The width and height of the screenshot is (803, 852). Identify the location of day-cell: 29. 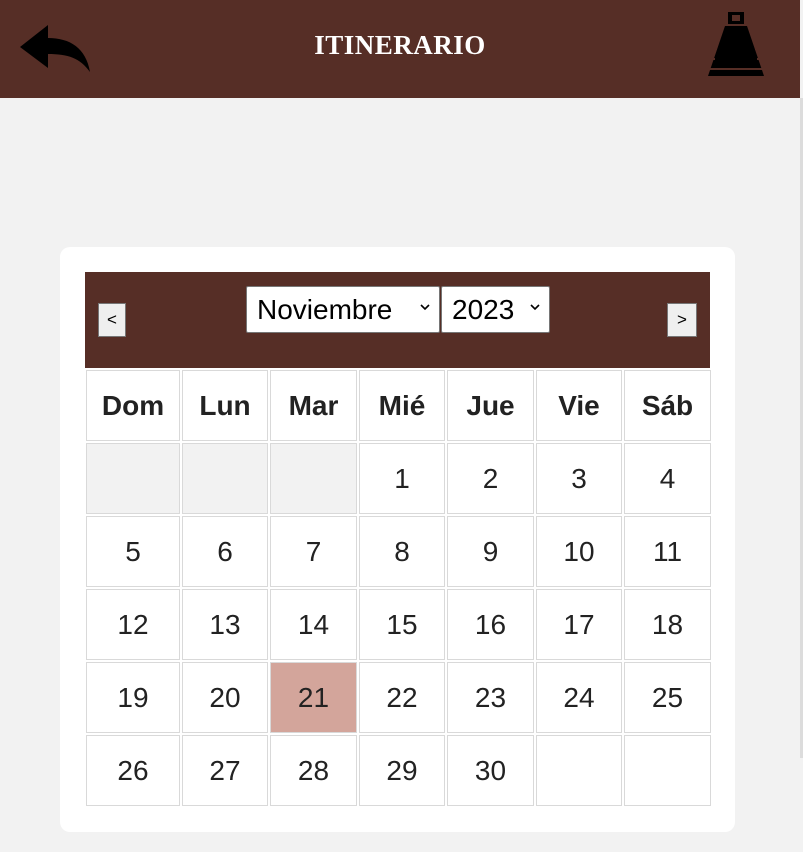
(402, 770).